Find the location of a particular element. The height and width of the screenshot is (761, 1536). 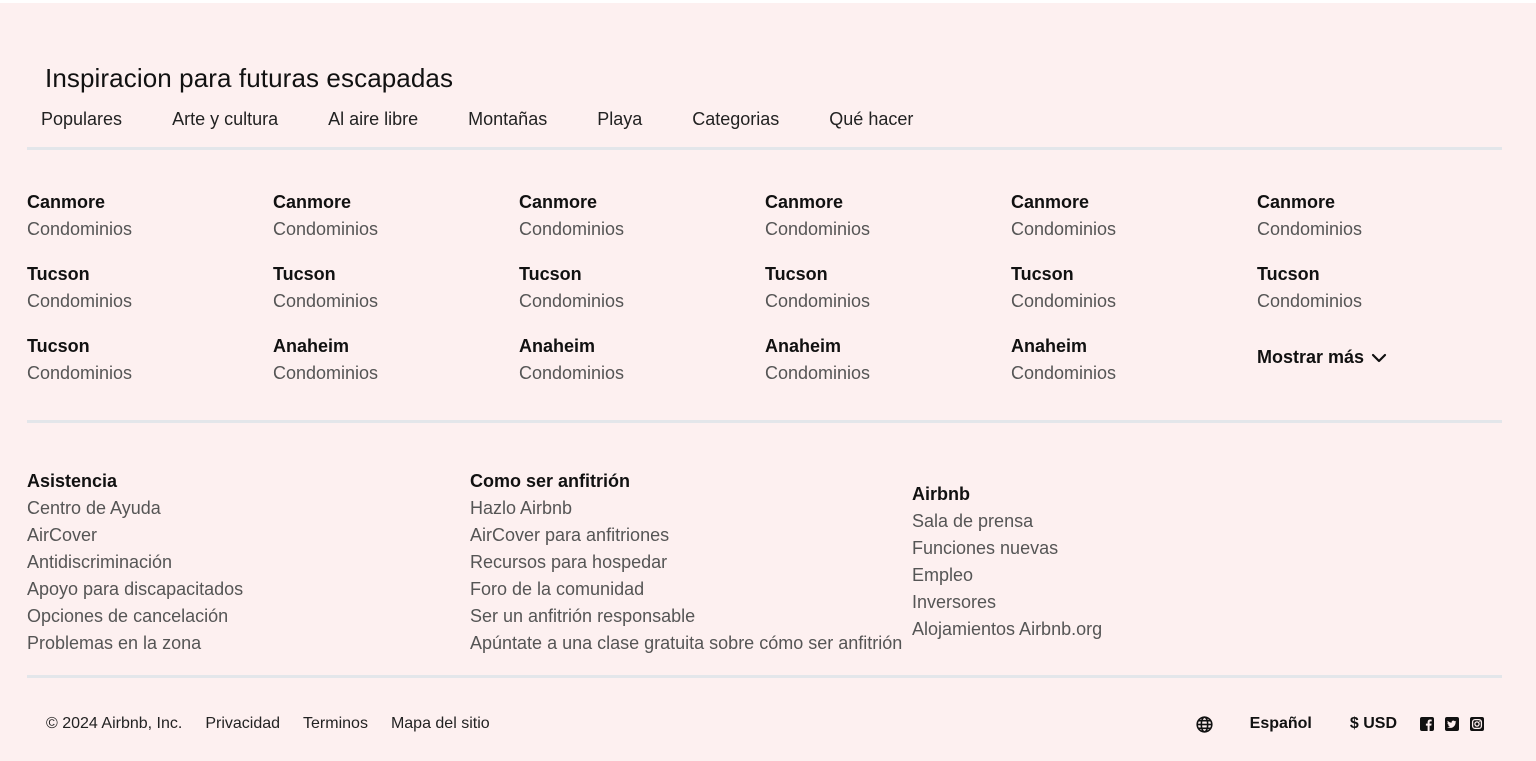

footer-bottom-right: Español $ USD is located at coordinates (1340, 724).